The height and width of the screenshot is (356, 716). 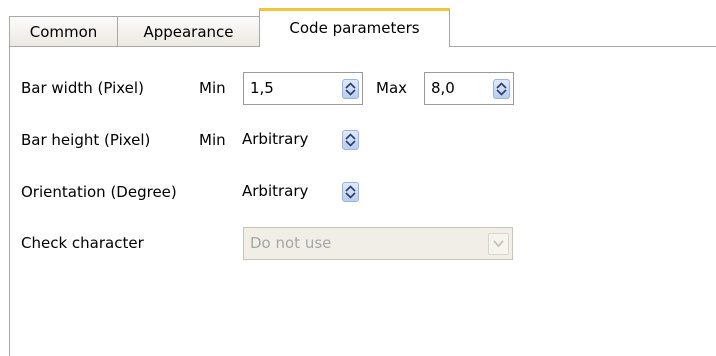 What do you see at coordinates (443, 88) in the screenshot?
I see `bar-width-max-value: 8,0` at bounding box center [443, 88].